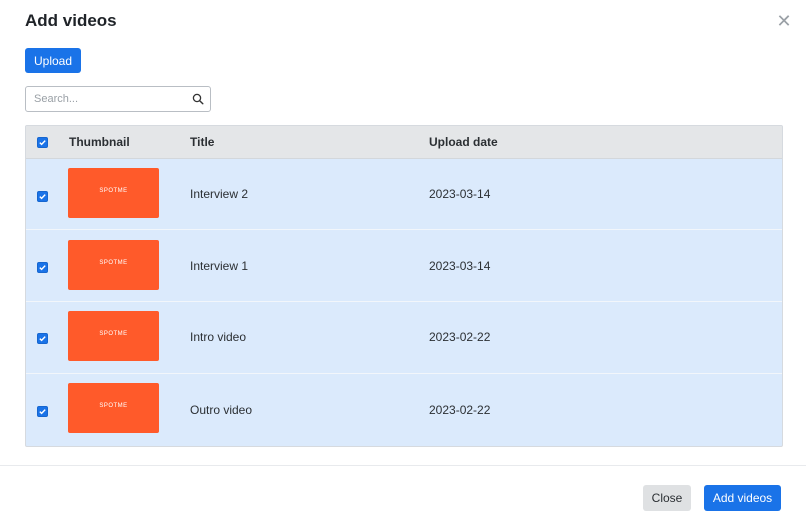 The image size is (806, 525). What do you see at coordinates (219, 266) in the screenshot?
I see `video-title: Interview 1` at bounding box center [219, 266].